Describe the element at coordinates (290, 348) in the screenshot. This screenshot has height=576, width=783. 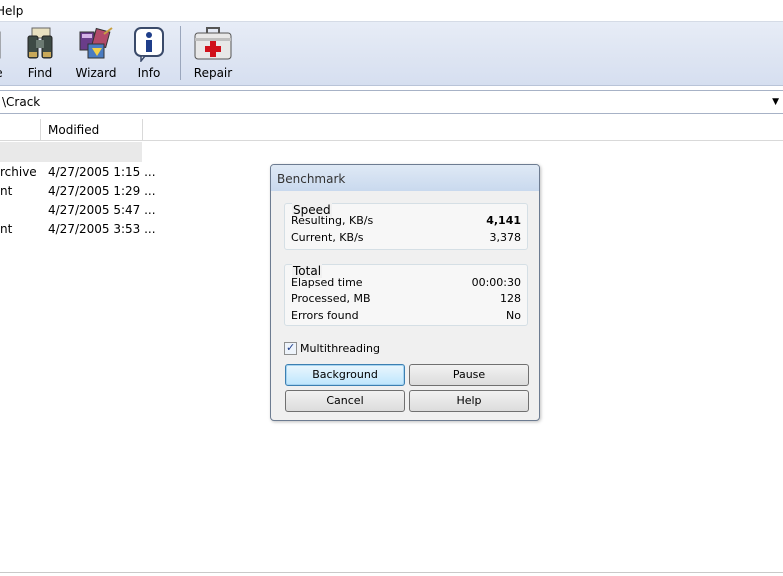
I see `checkbox-checked-icon` at that location.